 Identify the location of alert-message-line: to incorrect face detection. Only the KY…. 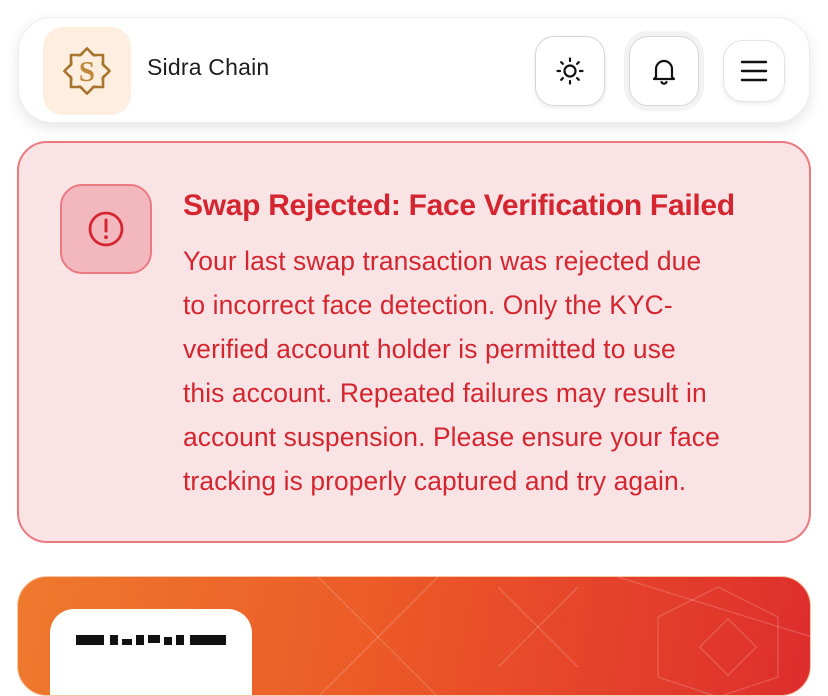
(428, 305).